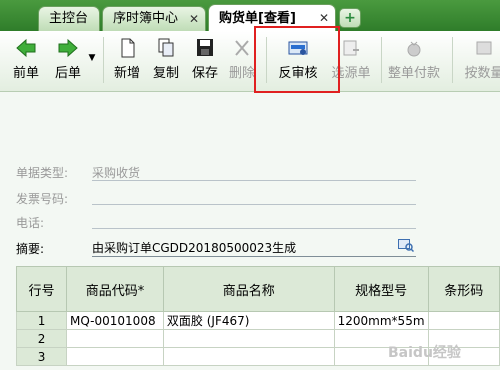 This screenshot has width=500, height=370. I want to click on delete-label: 删除, so click(241, 73).